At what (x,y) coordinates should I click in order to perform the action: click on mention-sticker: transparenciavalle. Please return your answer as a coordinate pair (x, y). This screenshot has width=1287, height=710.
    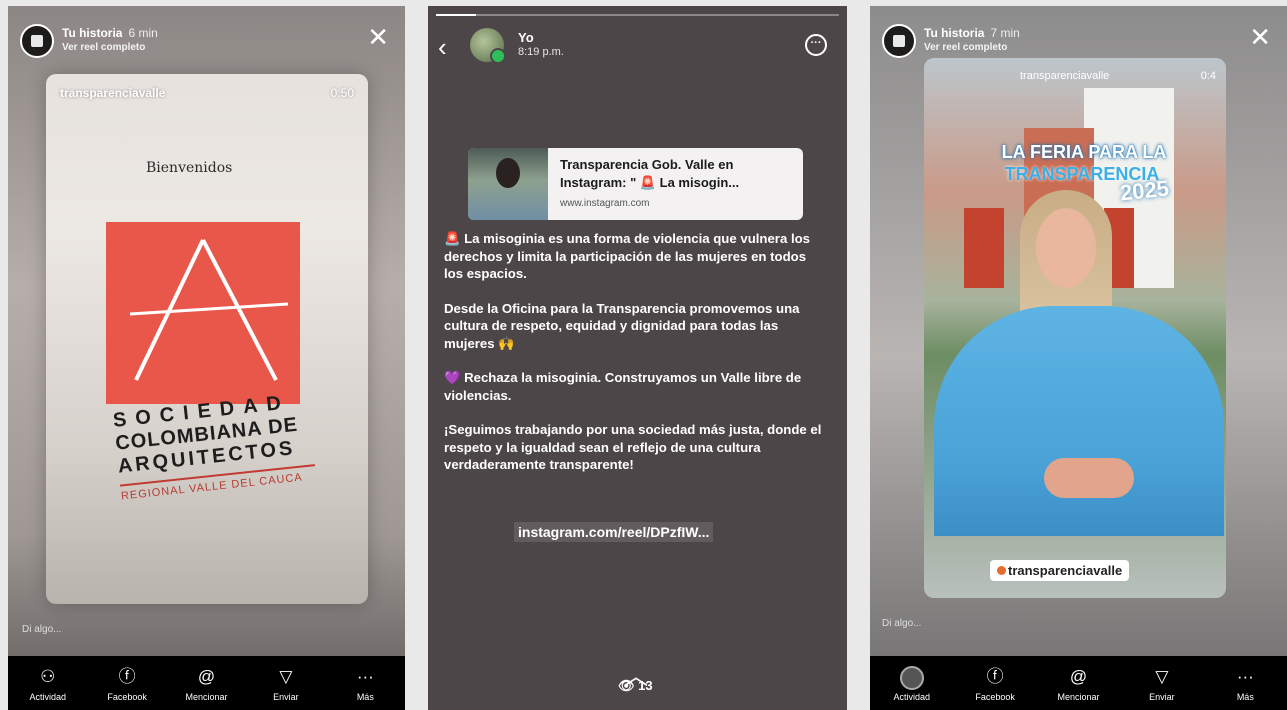
    Looking at the image, I should click on (1060, 570).